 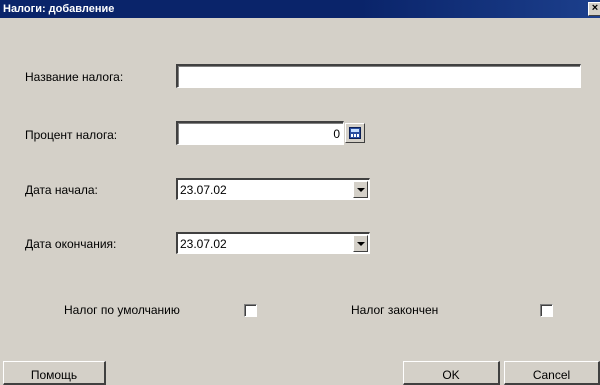 I want to click on cancel-button: Cancel, so click(x=552, y=373).